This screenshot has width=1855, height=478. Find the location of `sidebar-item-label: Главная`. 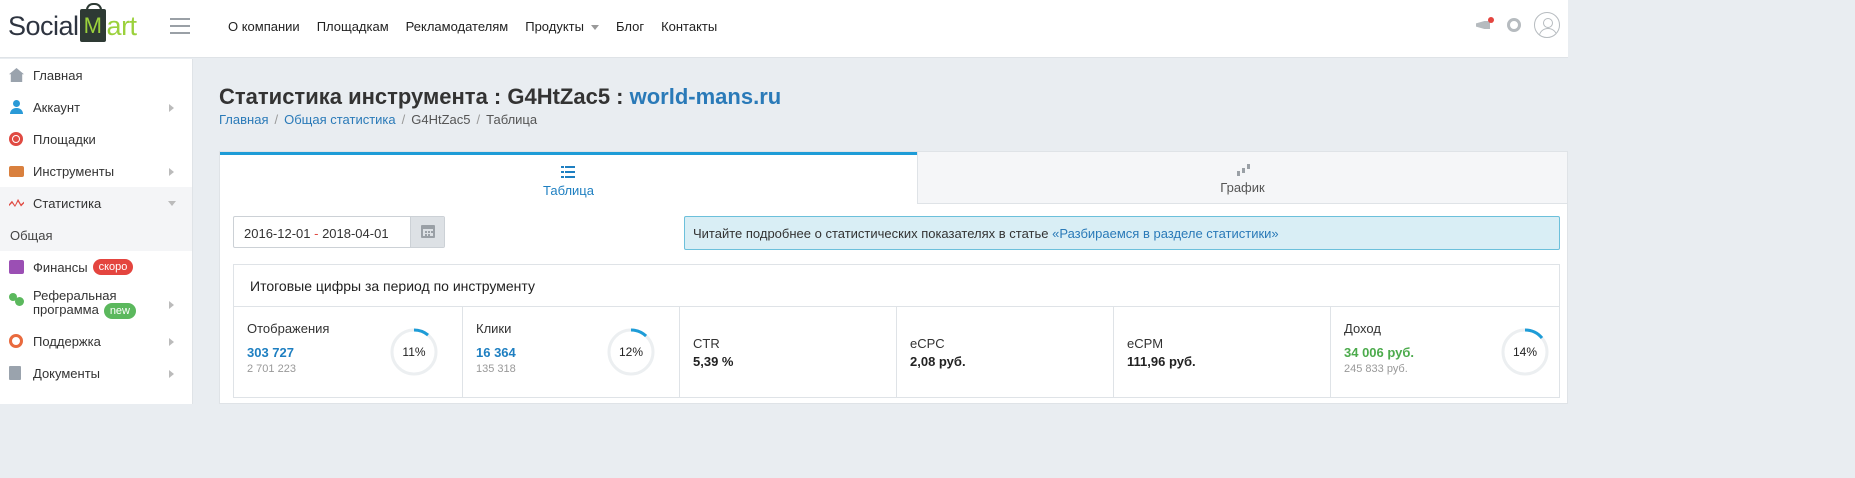

sidebar-item-label: Главная is located at coordinates (58, 75).